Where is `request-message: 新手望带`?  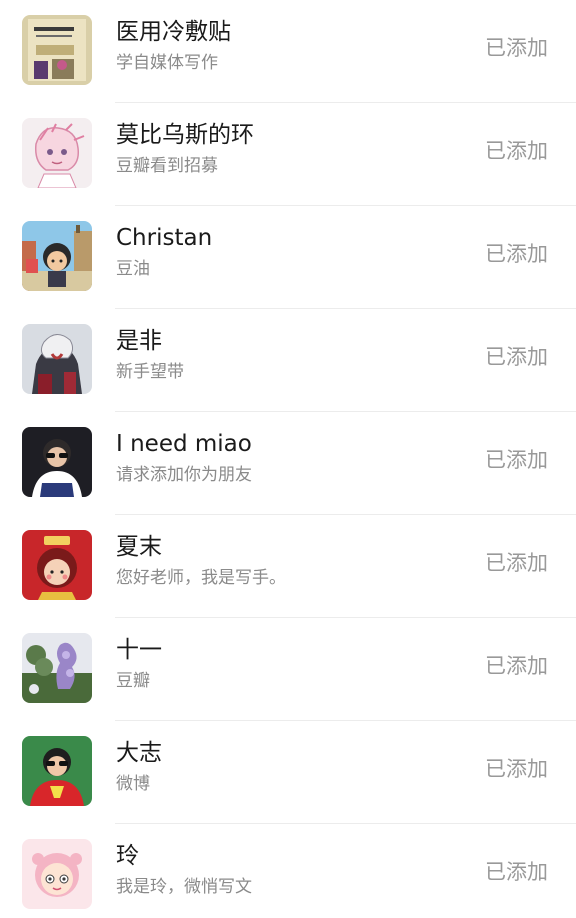 request-message: 新手望带 is located at coordinates (150, 372).